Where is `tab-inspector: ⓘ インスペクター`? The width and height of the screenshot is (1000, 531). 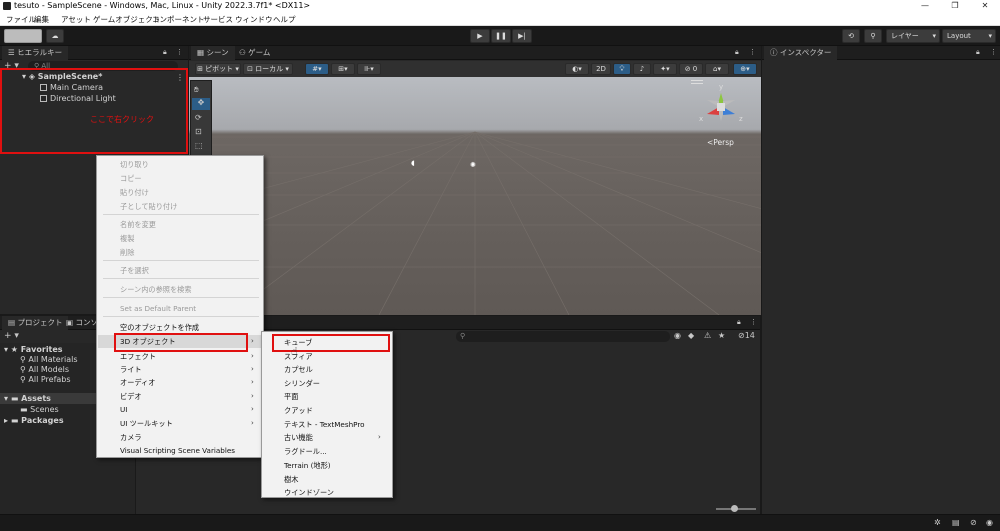 tab-inspector: ⓘ インスペクター is located at coordinates (801, 53).